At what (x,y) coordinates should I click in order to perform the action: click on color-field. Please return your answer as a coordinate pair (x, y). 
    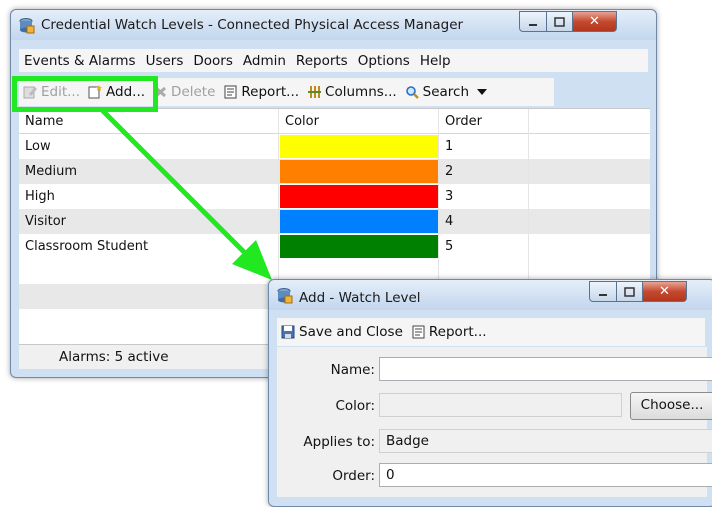
    Looking at the image, I should click on (500, 405).